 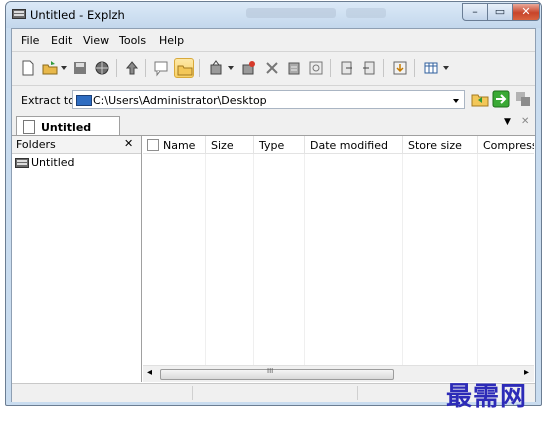 I want to click on desktop-icon, so click(x=84, y=100).